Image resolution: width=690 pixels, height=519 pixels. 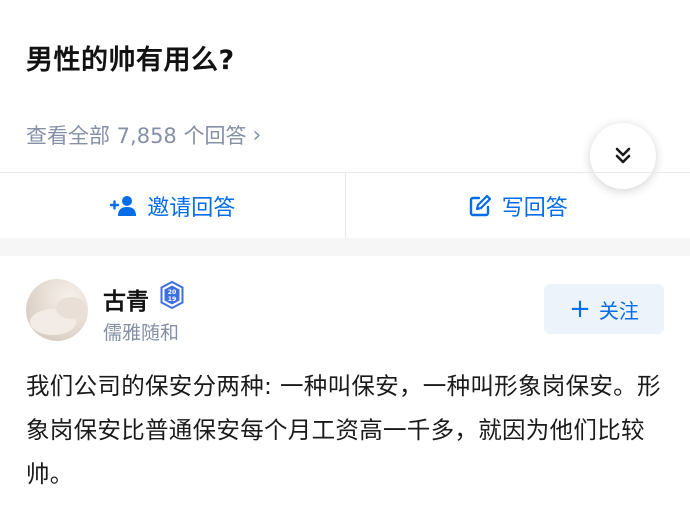 I want to click on plus-icon: +, so click(x=580, y=309).